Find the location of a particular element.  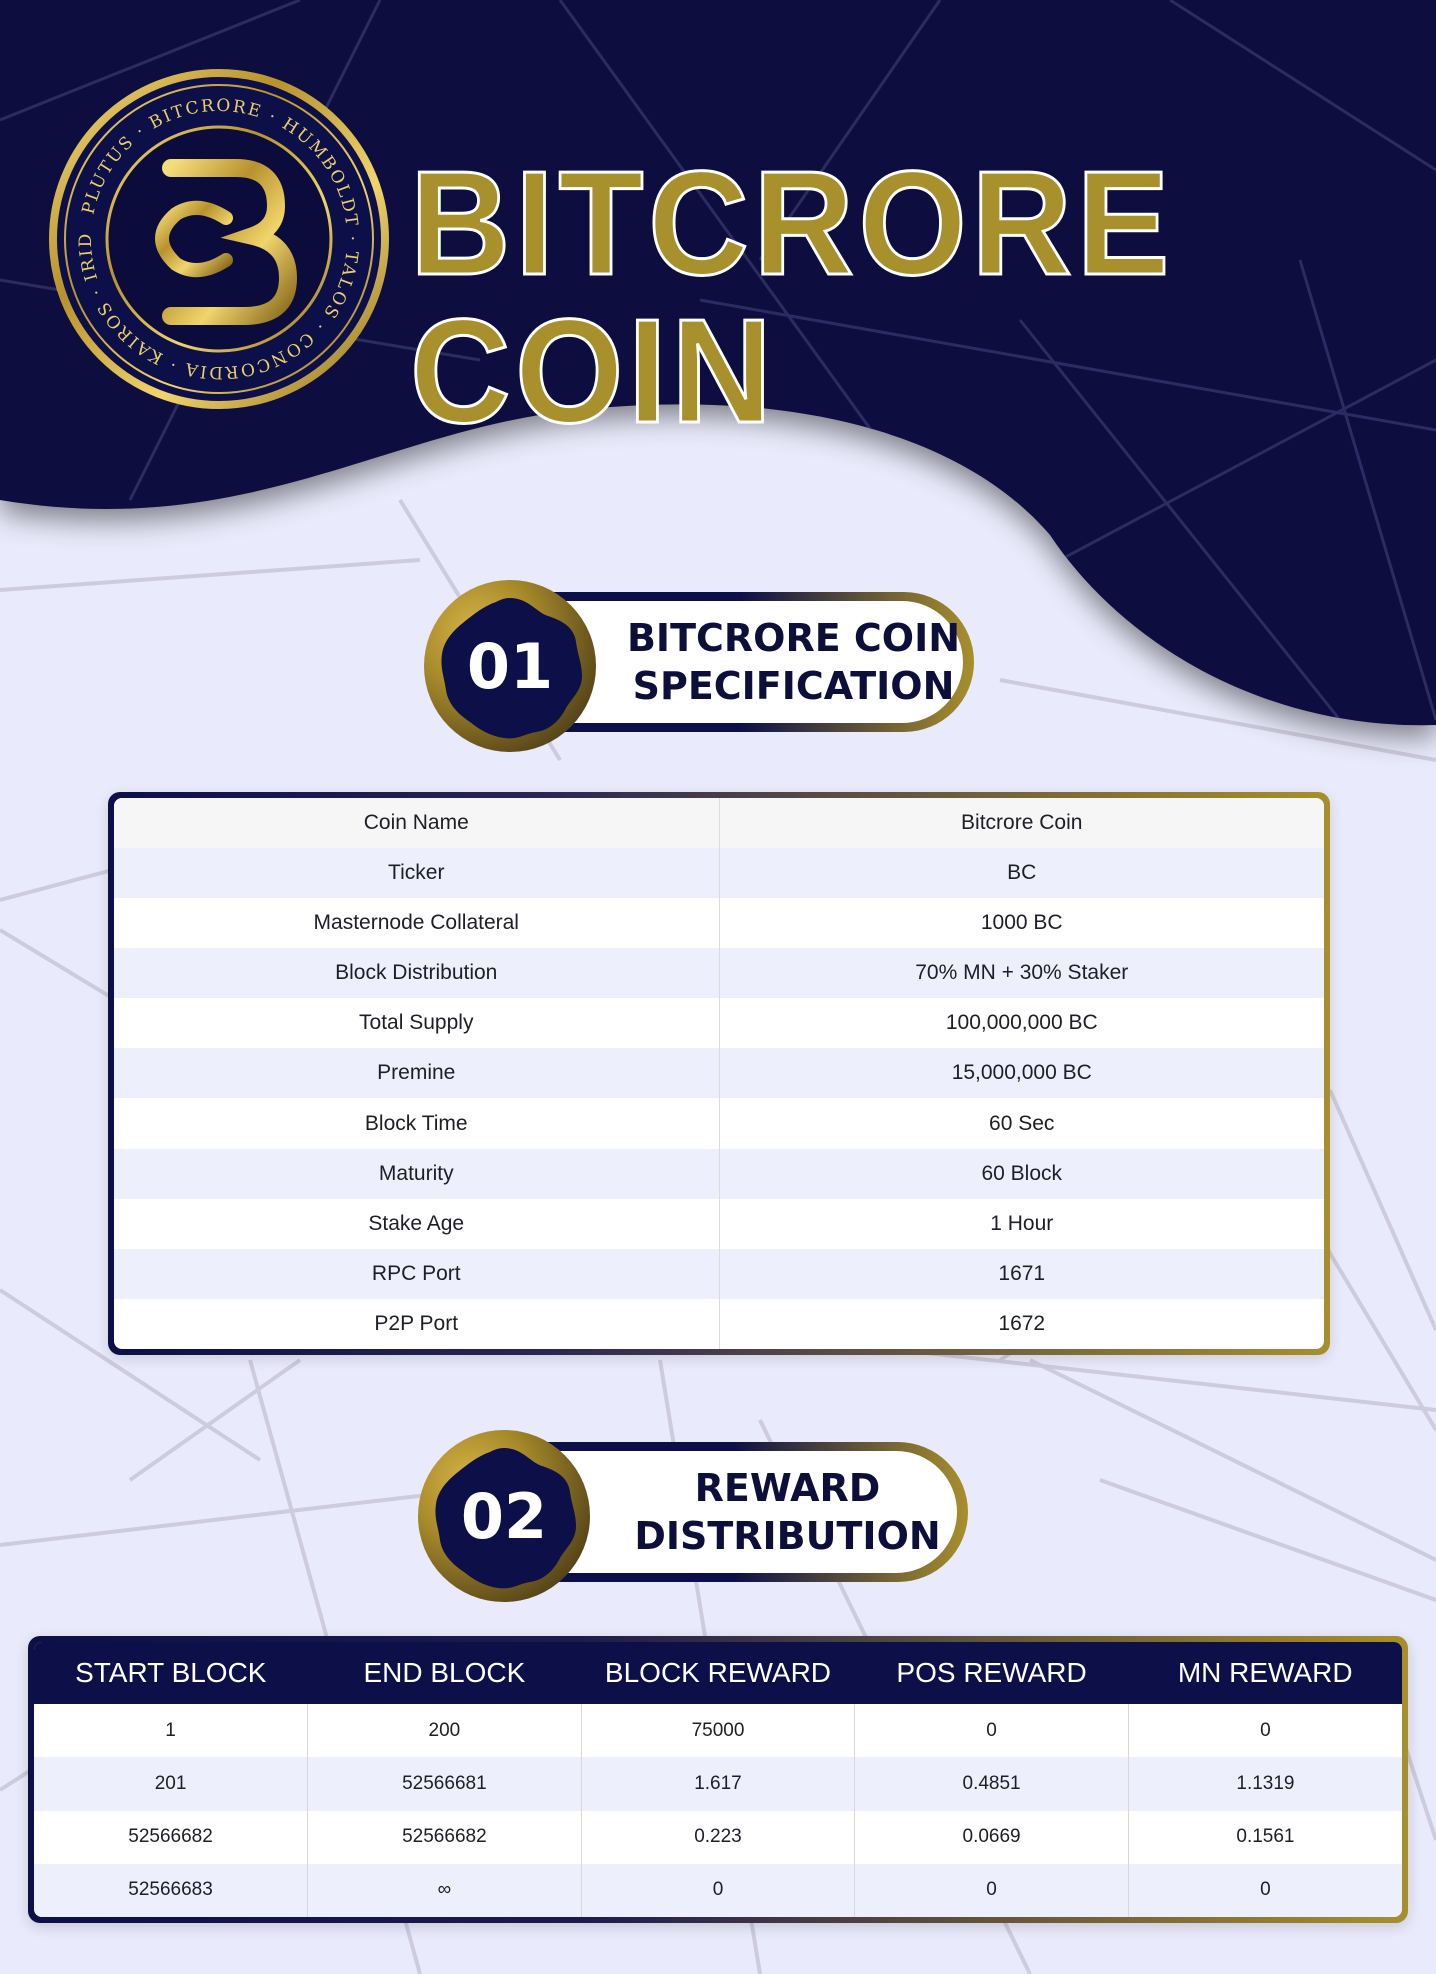

table-row: Total Supply 100,000,000 BC is located at coordinates (719, 1023).